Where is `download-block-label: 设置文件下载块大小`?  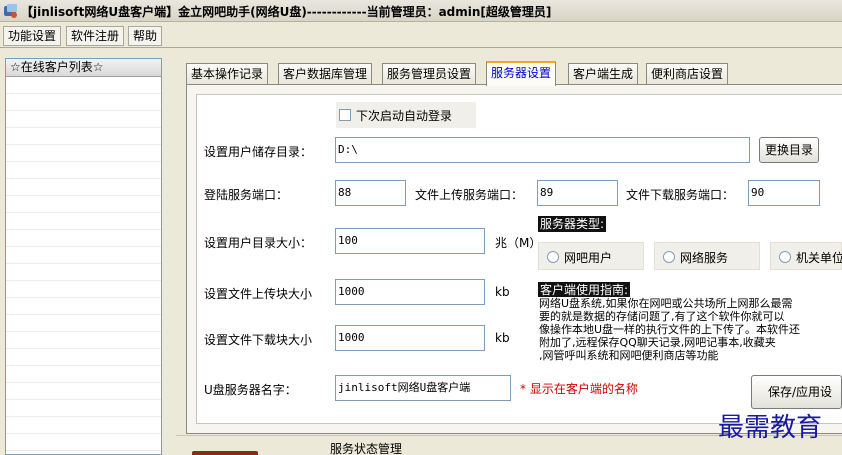 download-block-label: 设置文件下载块大小 is located at coordinates (258, 340).